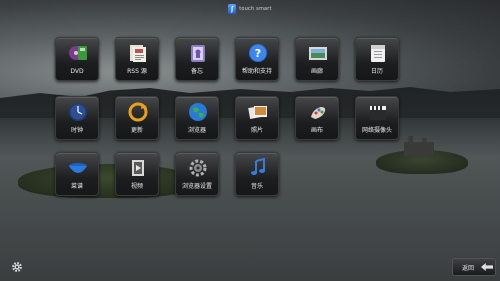  What do you see at coordinates (77, 174) in the screenshot?
I see `app-tile-recipes: 菜谱` at bounding box center [77, 174].